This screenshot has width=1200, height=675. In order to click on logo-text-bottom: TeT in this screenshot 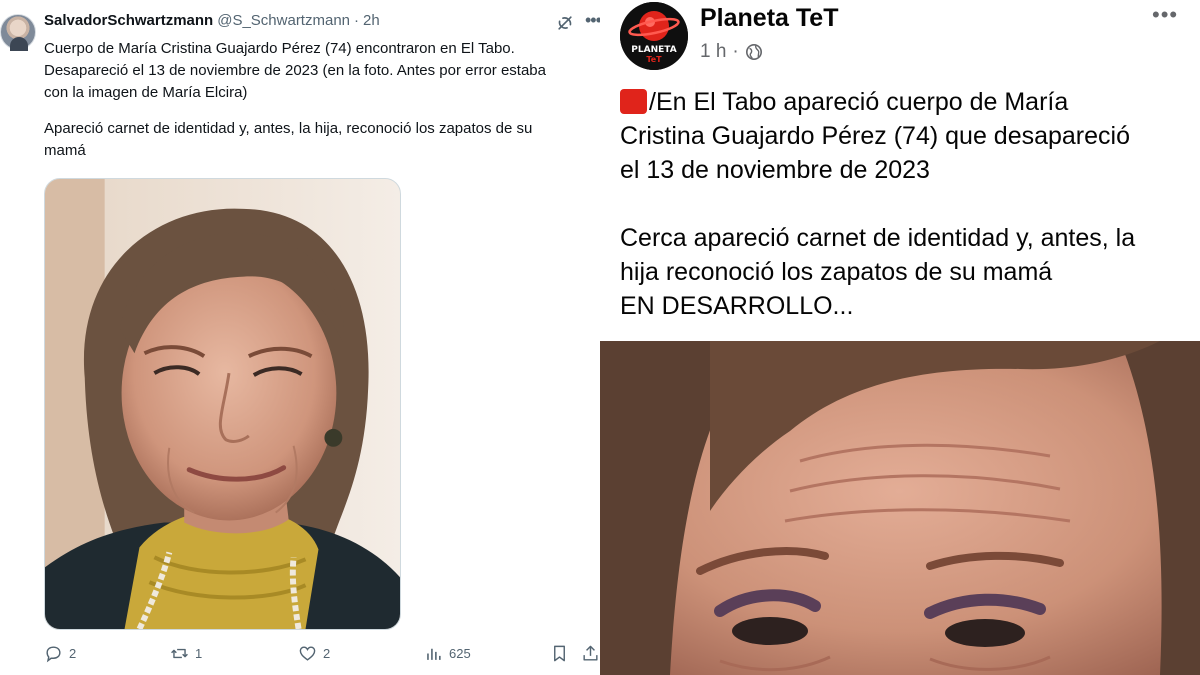, I will do `click(654, 59)`.